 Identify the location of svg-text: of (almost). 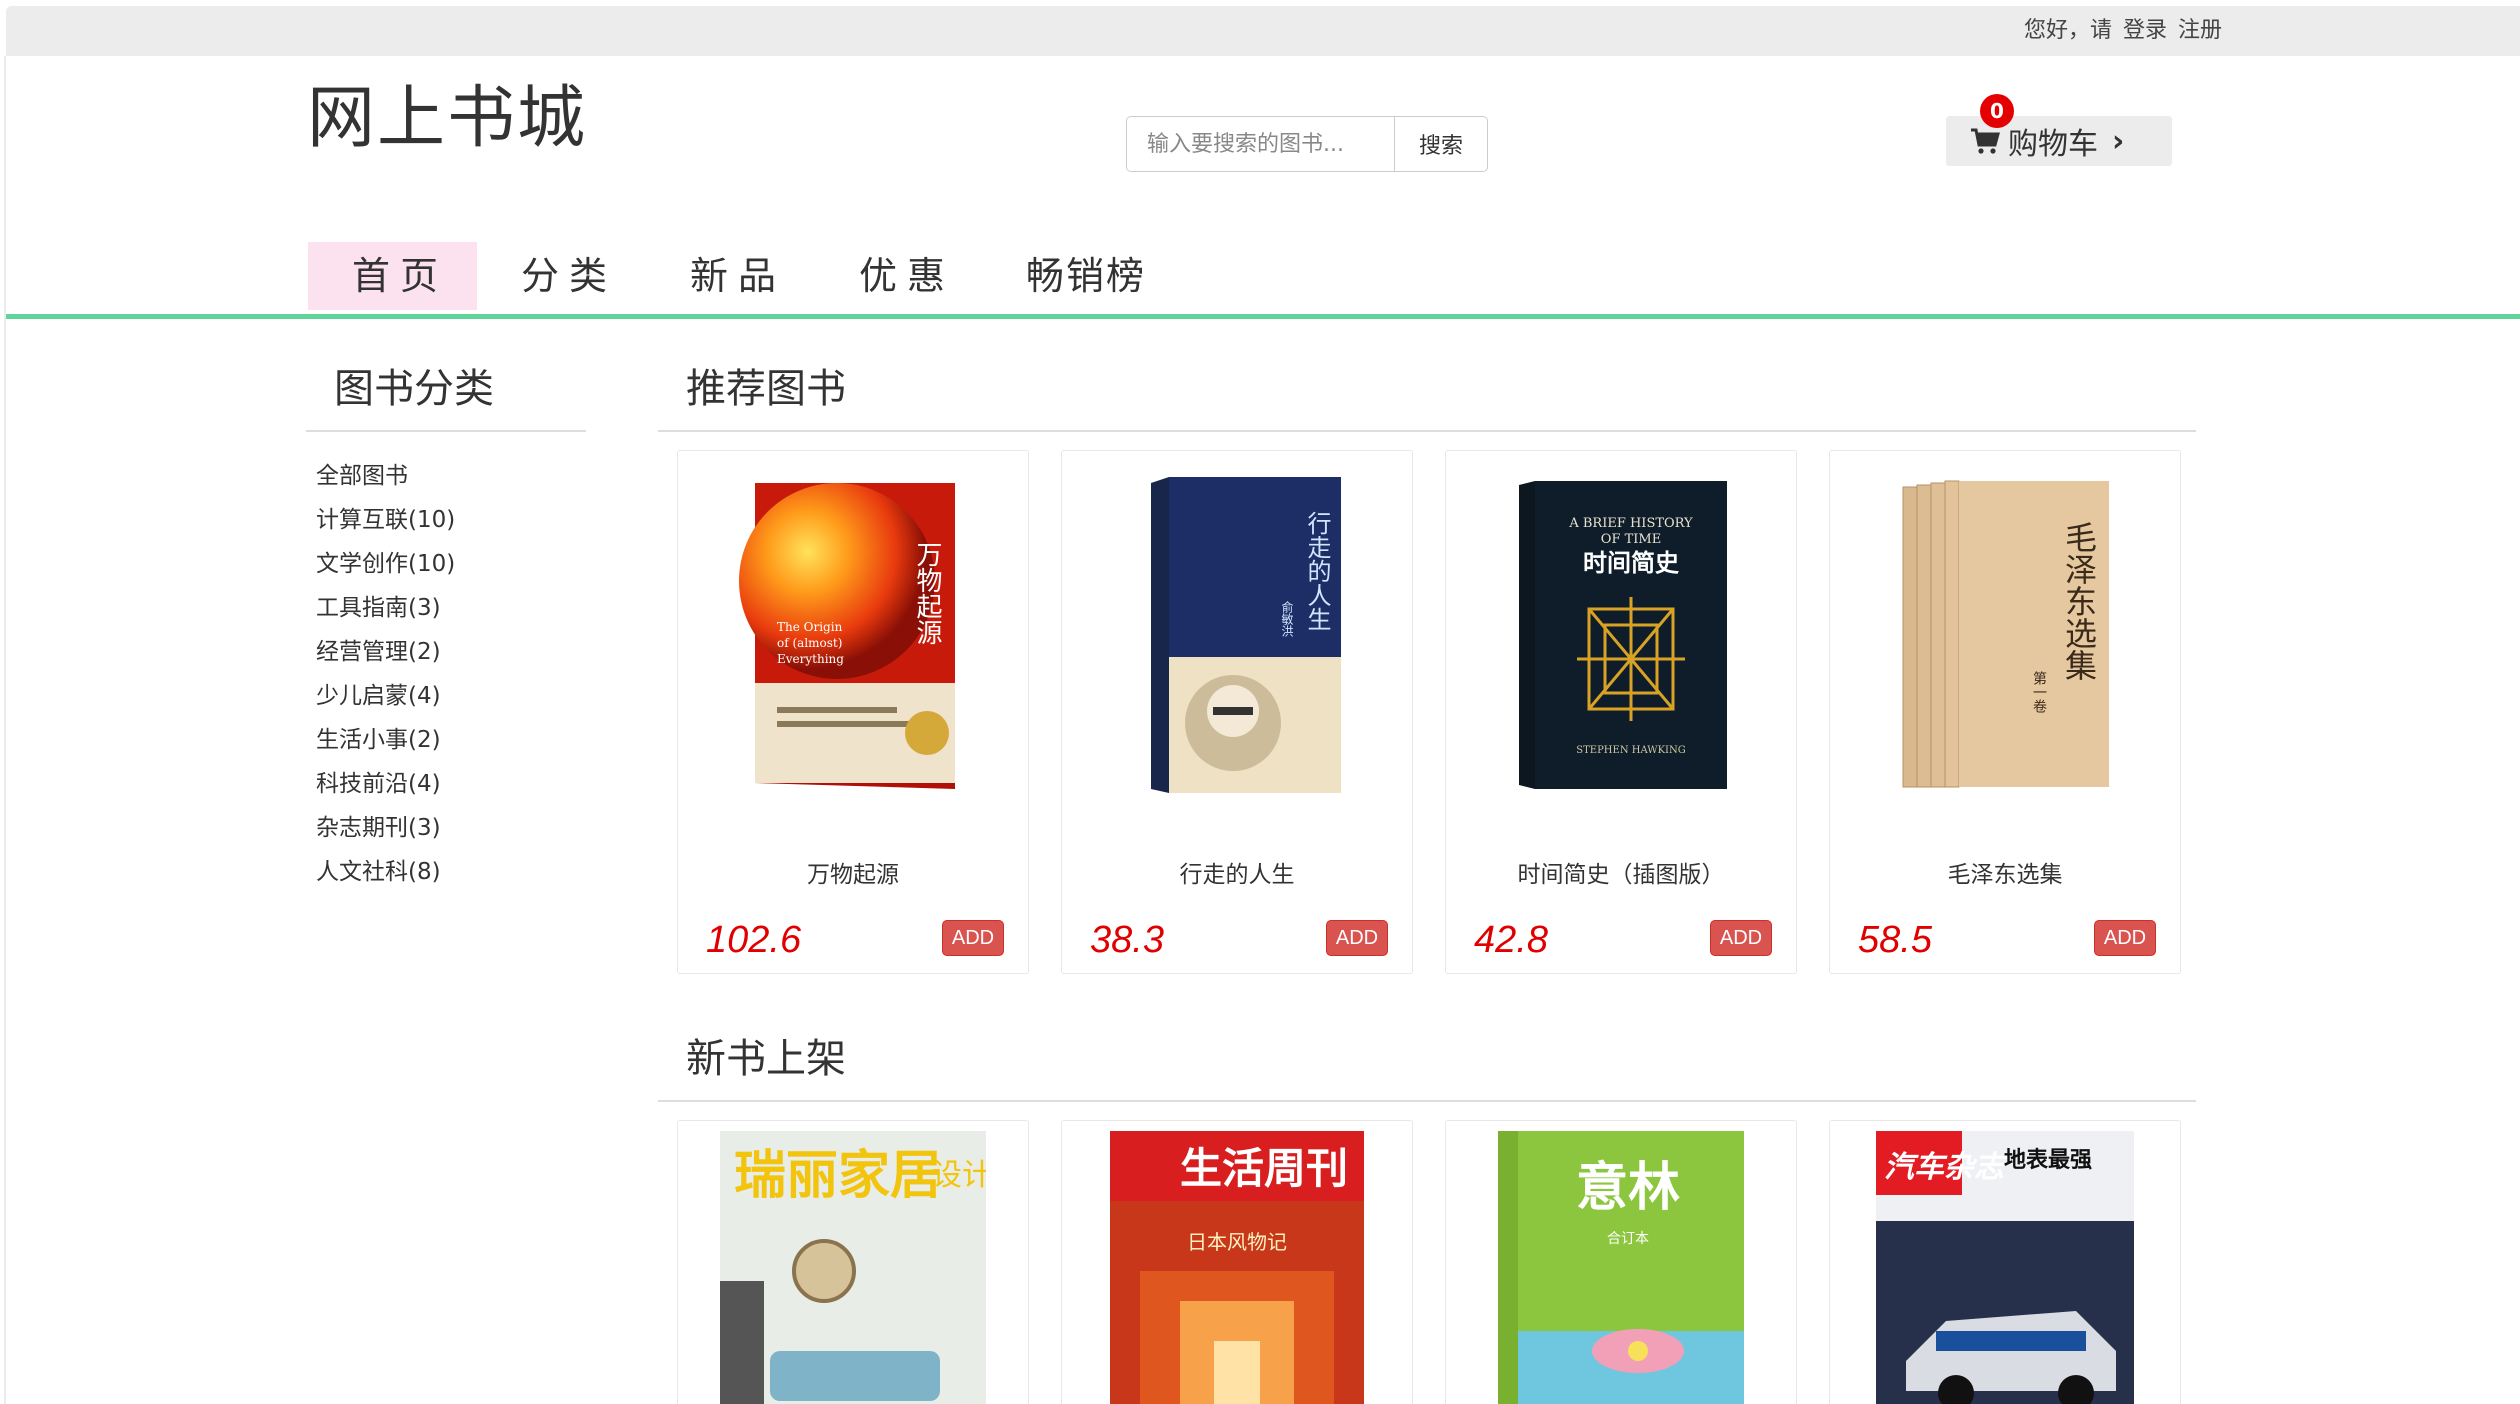
(809, 643).